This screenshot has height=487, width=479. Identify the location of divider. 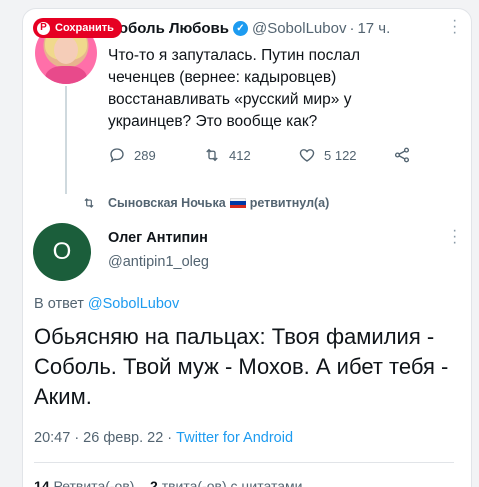
(244, 462).